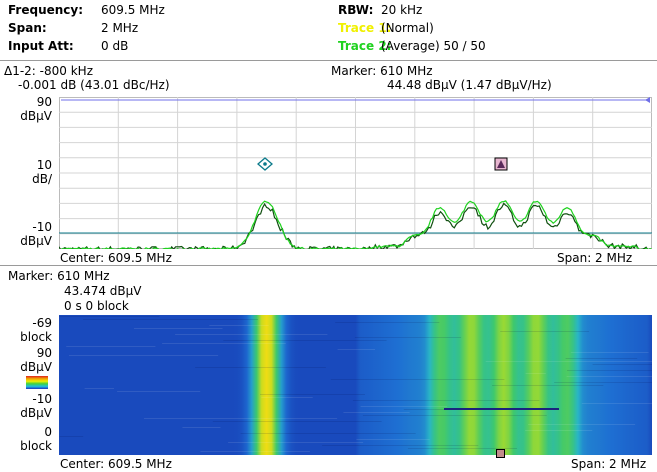 The height and width of the screenshot is (472, 657). I want to click on header-divider, so click(328, 60).